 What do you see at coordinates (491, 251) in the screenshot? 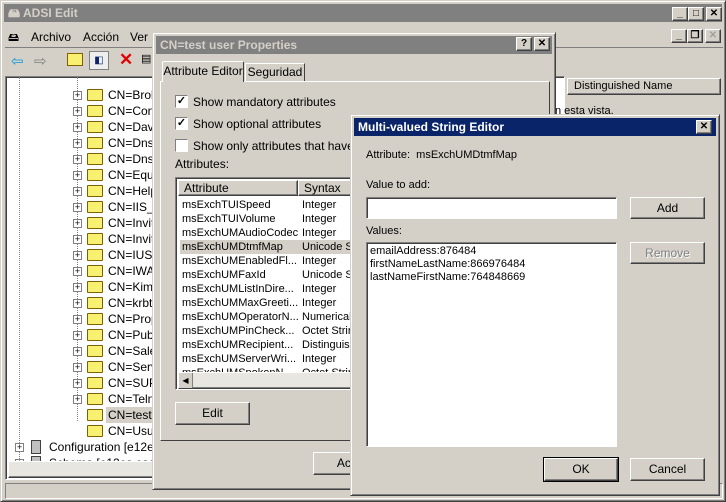
I see `value-item: emailAddress:876484` at bounding box center [491, 251].